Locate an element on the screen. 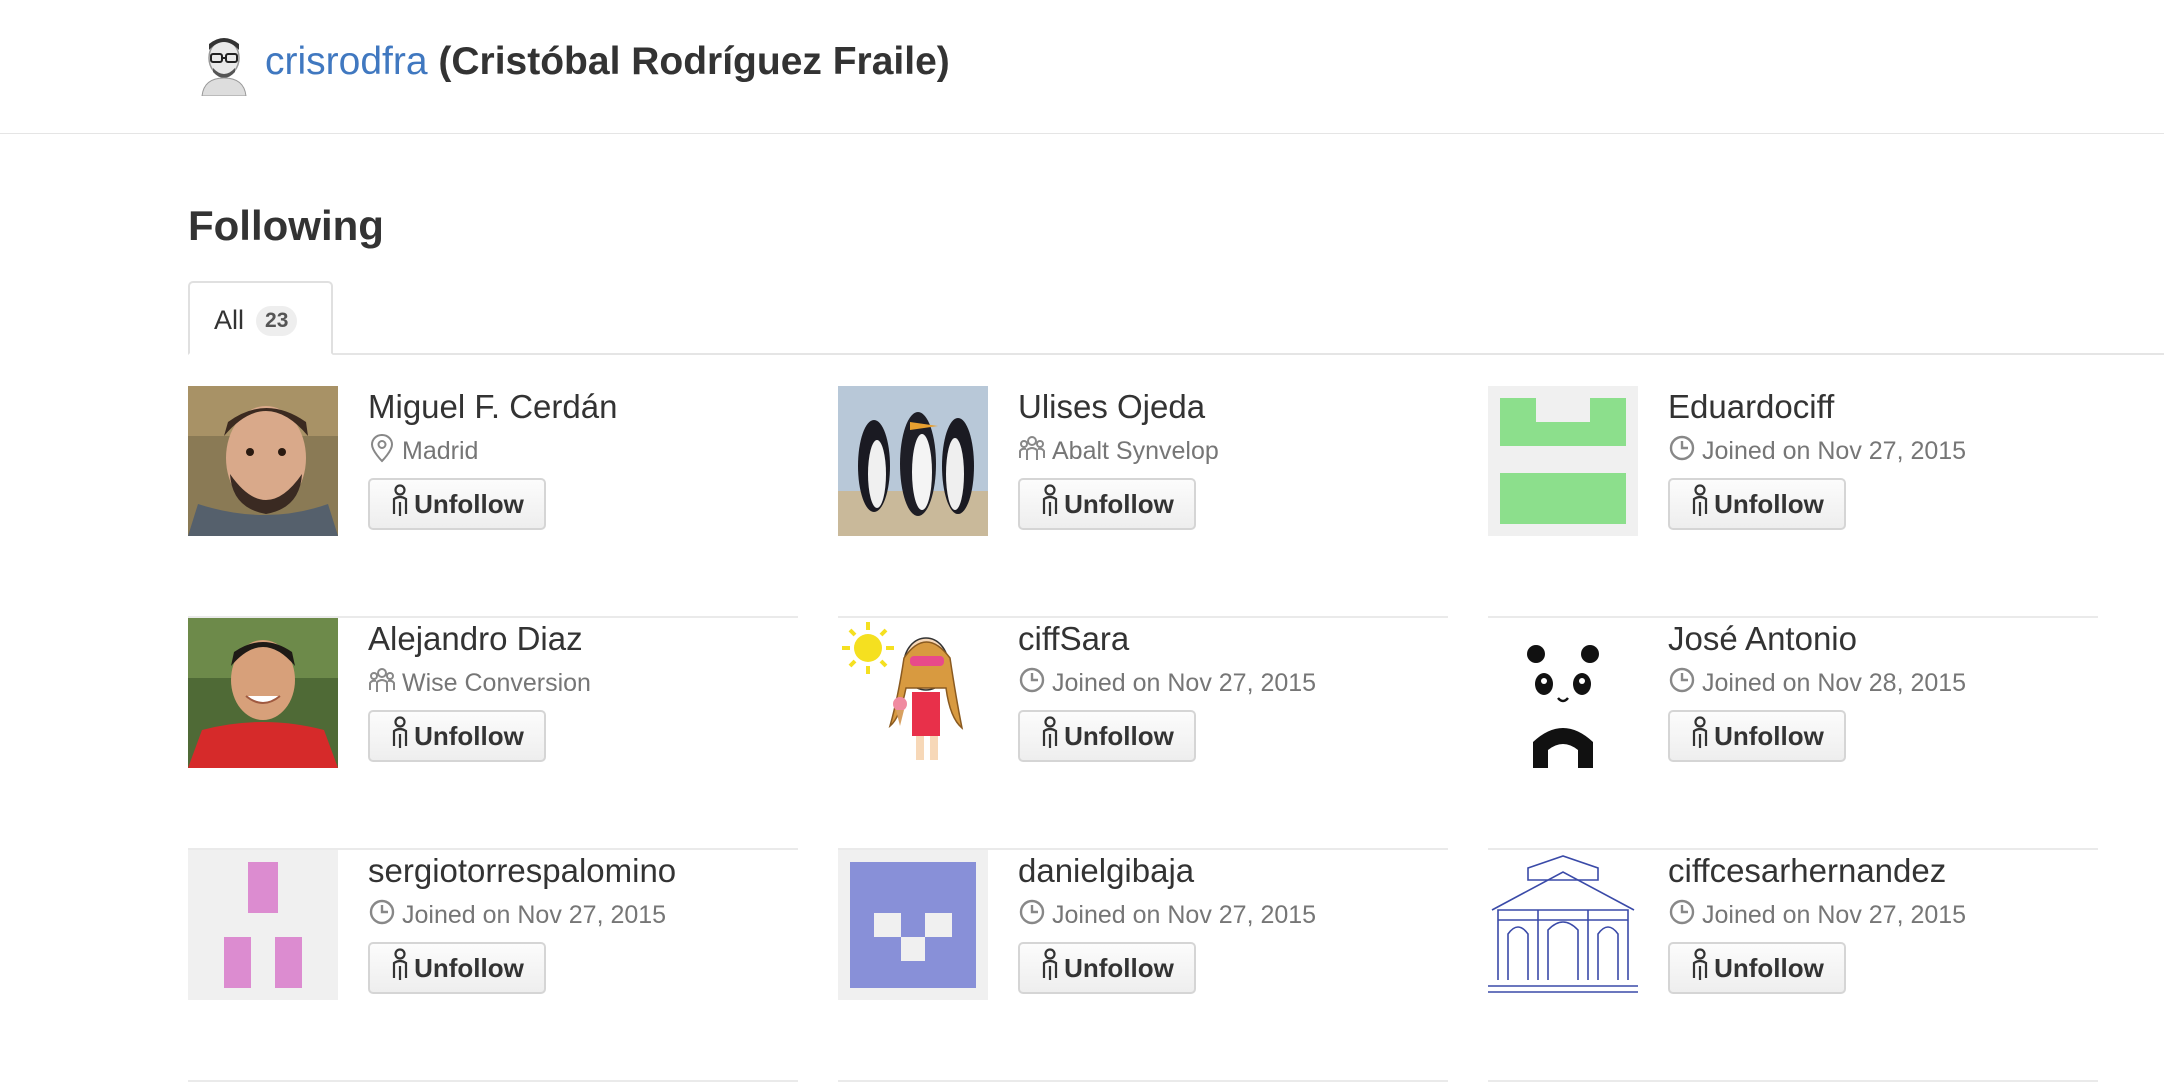 This screenshot has width=2164, height=1082. profile-header: crisrodfra (Cristóbal Rodríguez Fraile) is located at coordinates (1082, 67).